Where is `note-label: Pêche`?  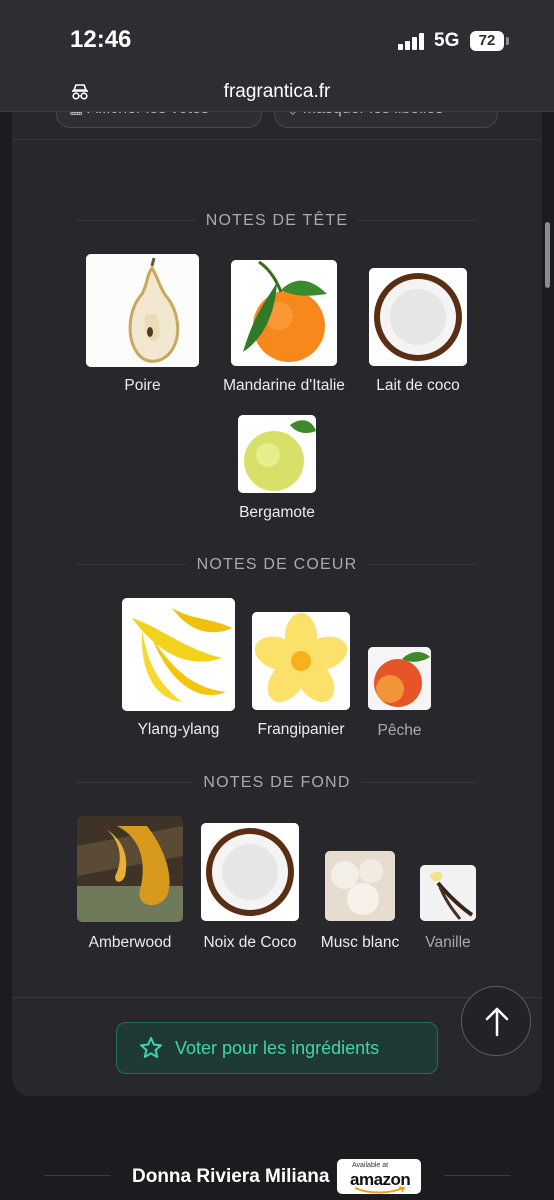
note-label: Pêche is located at coordinates (399, 730).